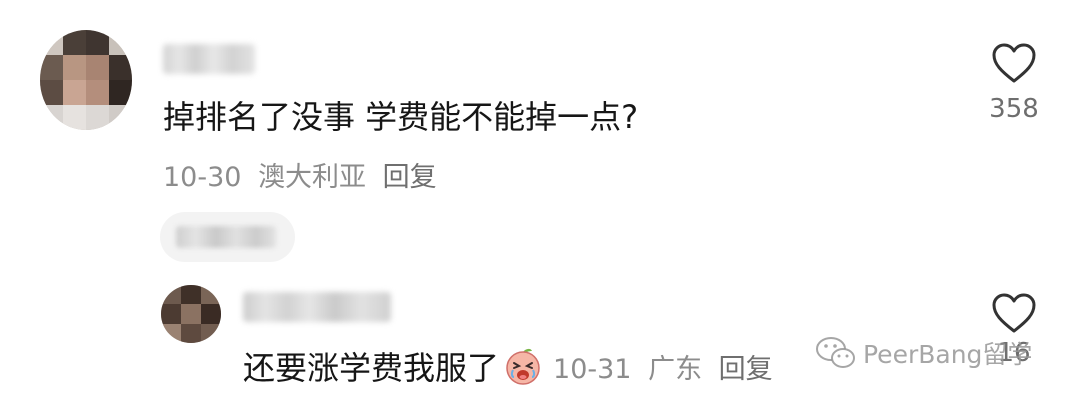  What do you see at coordinates (948, 354) in the screenshot?
I see `watermark-text: PeerBang留学` at bounding box center [948, 354].